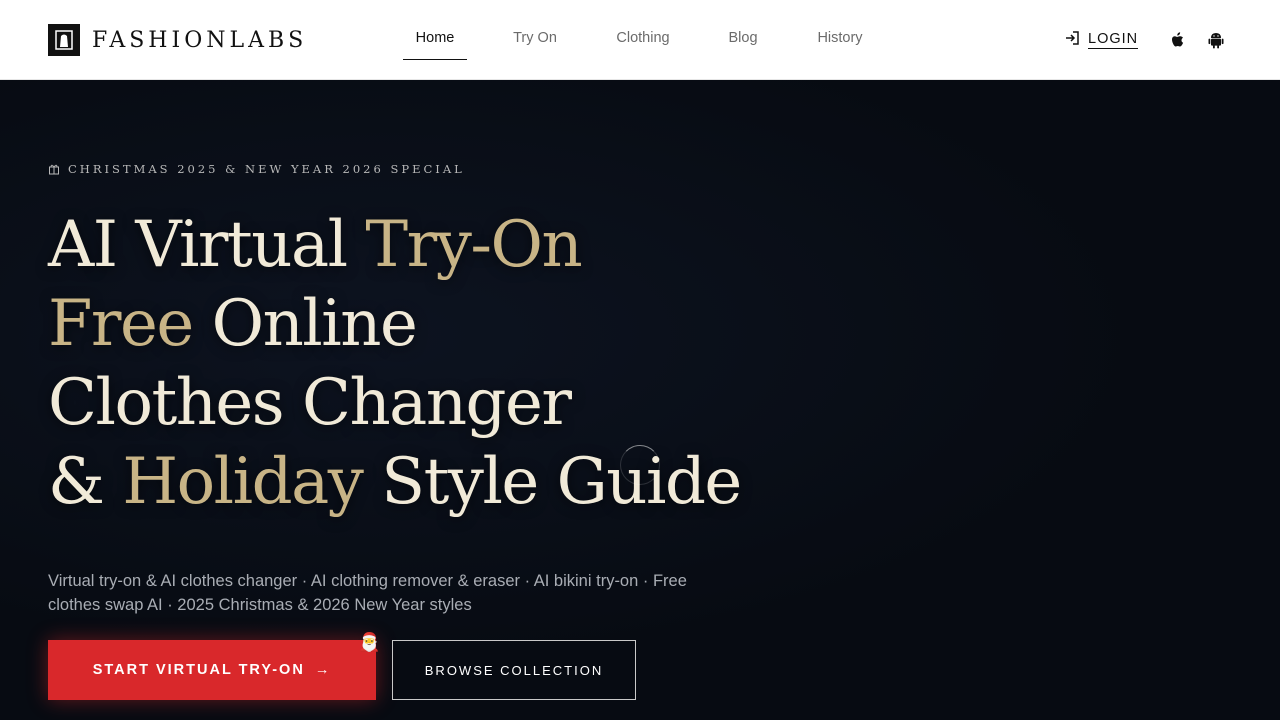  What do you see at coordinates (305, 324) in the screenshot?
I see `headline-text: Online` at bounding box center [305, 324].